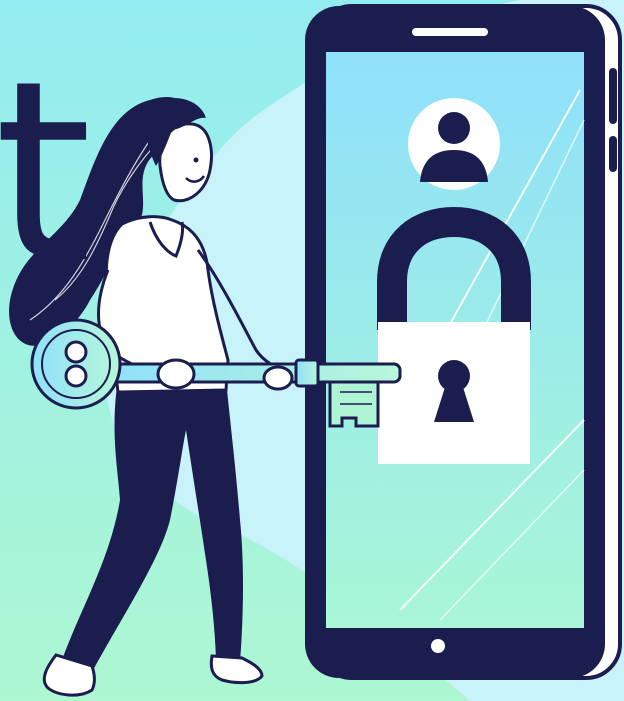  Describe the element at coordinates (450, 32) in the screenshot. I see `phone-speaker` at that location.